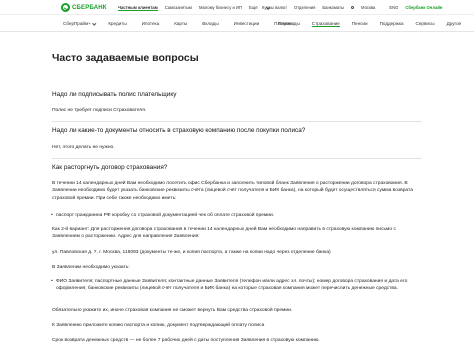 The image size is (474, 353). Describe the element at coordinates (117, 23) in the screenshot. I see `nav-credits: Кредиты` at that location.